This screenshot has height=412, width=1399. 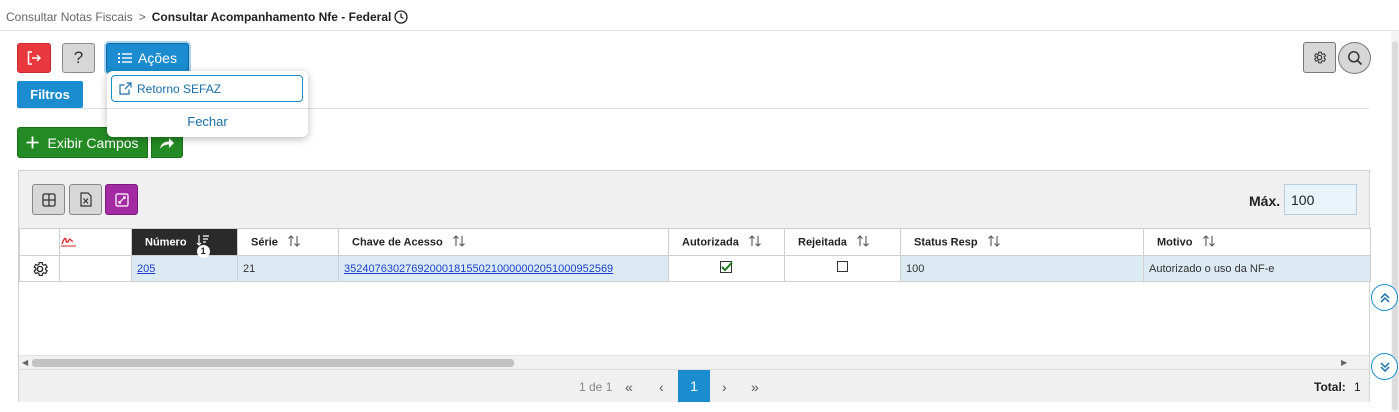 I want to click on column-status-label: Status Resp, so click(x=946, y=241).